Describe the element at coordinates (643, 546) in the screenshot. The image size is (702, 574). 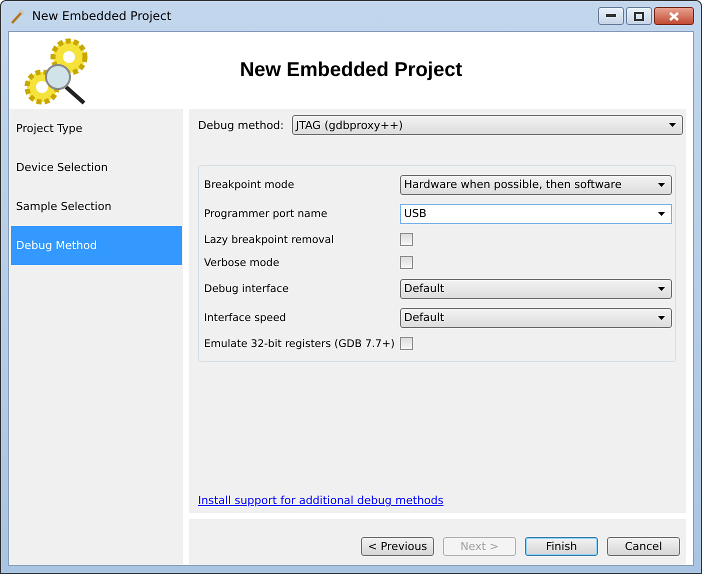
I see `wizard-button: Cancel` at that location.